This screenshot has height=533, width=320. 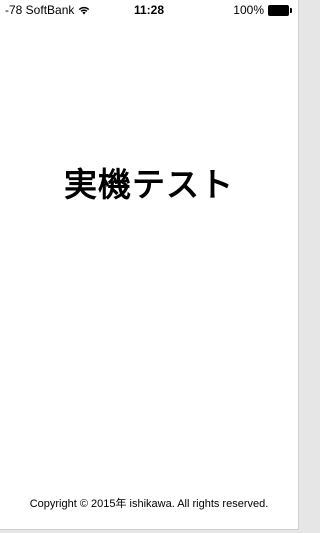 I want to click on status-bar: -78 SoftBank 11:28 100%, so click(x=149, y=10).